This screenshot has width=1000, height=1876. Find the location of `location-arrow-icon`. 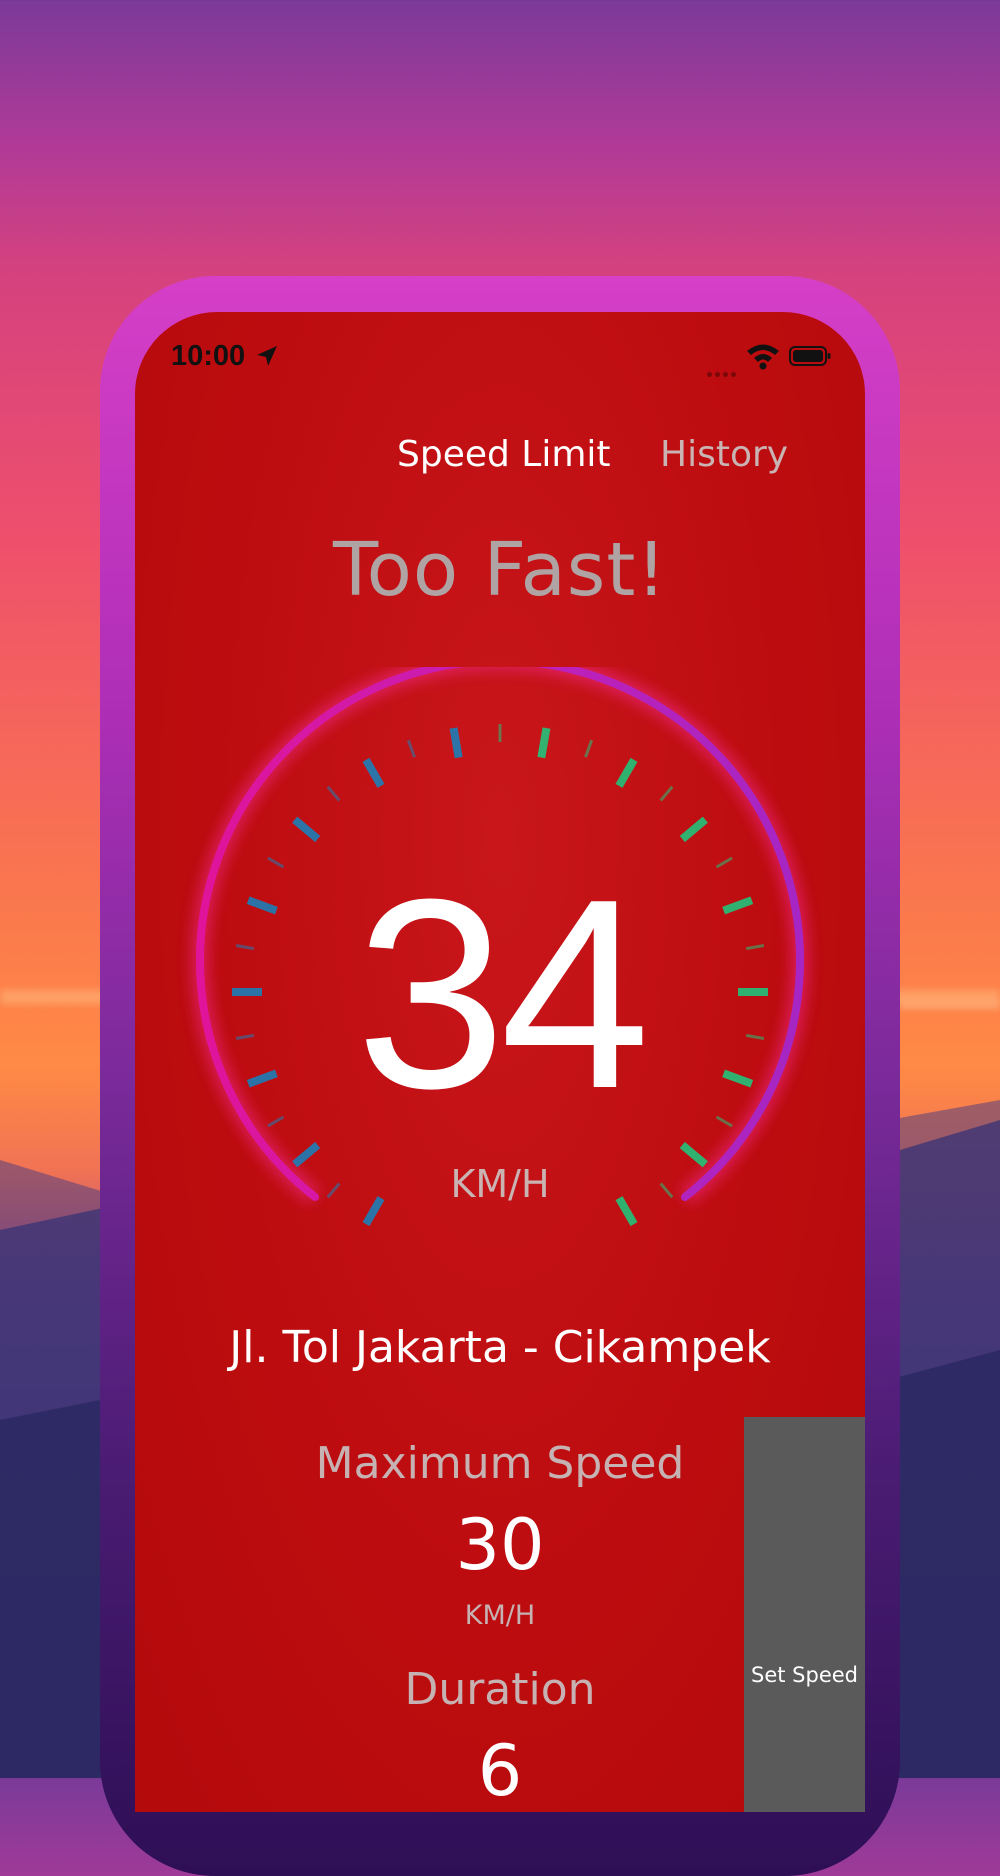

location-arrow-icon is located at coordinates (267, 356).